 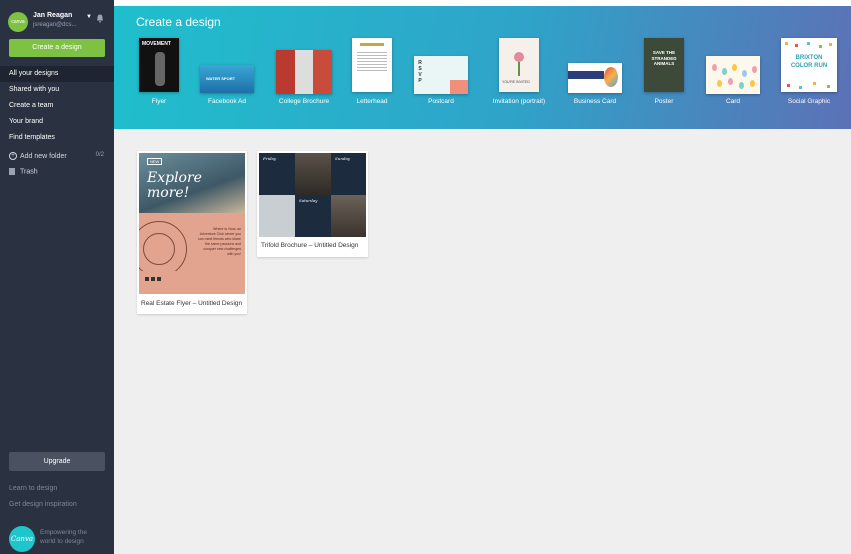 I want to click on template-invitation: YOU'RE INVITED Invitation (portrait), so click(x=519, y=71).